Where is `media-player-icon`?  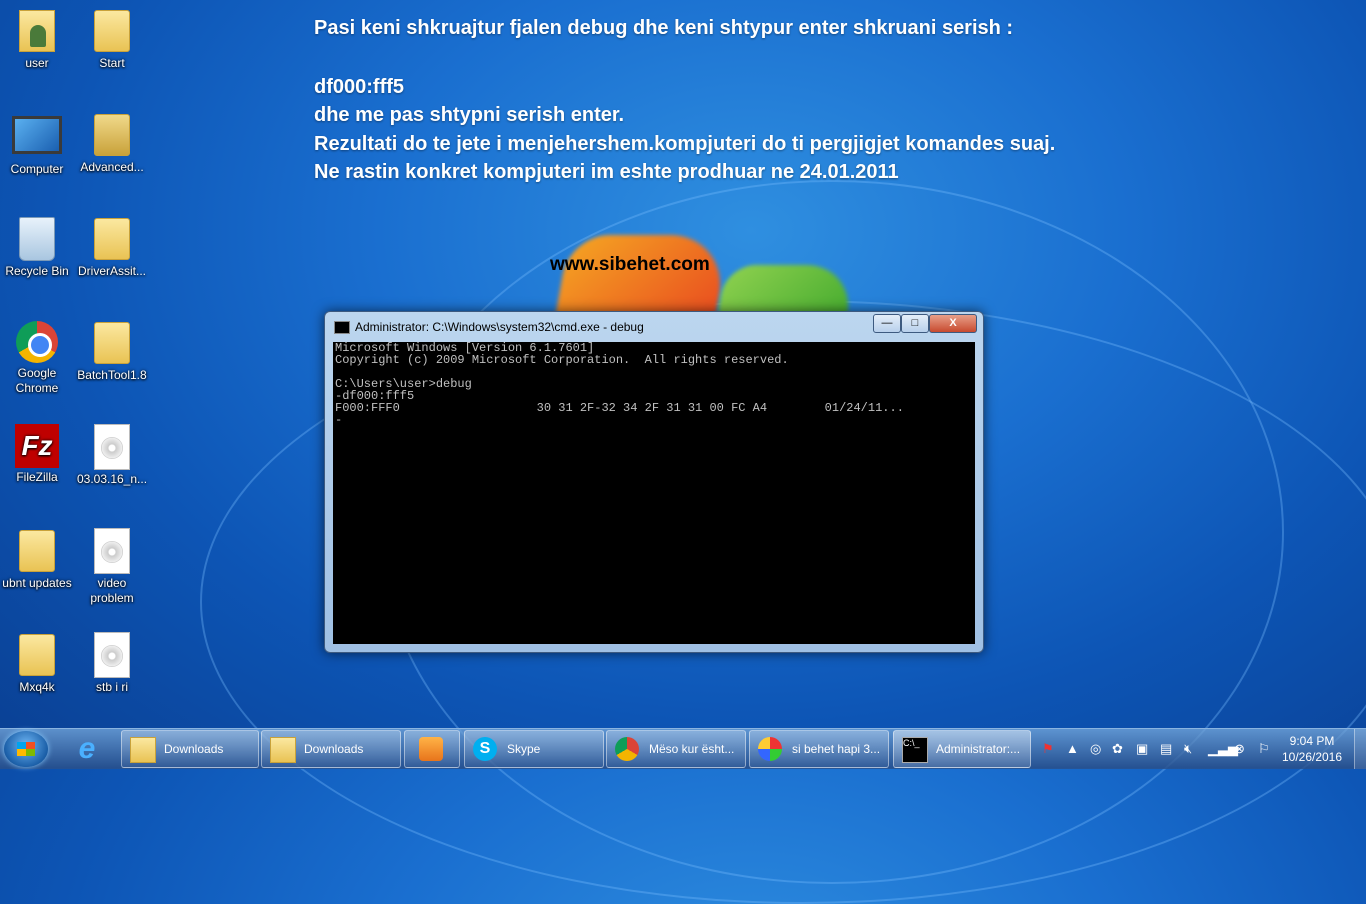
media-player-icon is located at coordinates (431, 749).